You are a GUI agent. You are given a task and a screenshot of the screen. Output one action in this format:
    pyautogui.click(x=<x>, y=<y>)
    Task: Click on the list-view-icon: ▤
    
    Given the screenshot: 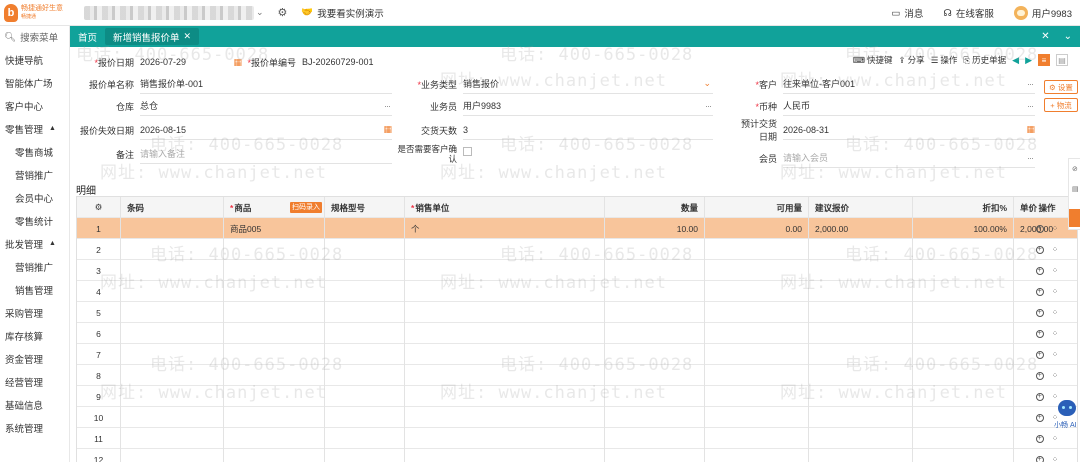 What is the action you would take?
    pyautogui.click(x=1062, y=60)
    